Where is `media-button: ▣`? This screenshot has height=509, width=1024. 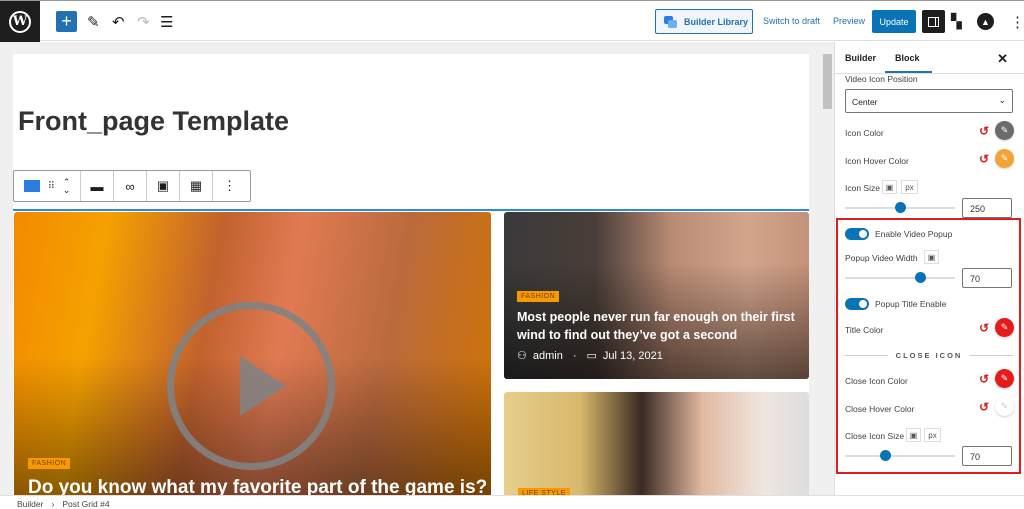 media-button: ▣ is located at coordinates (163, 186).